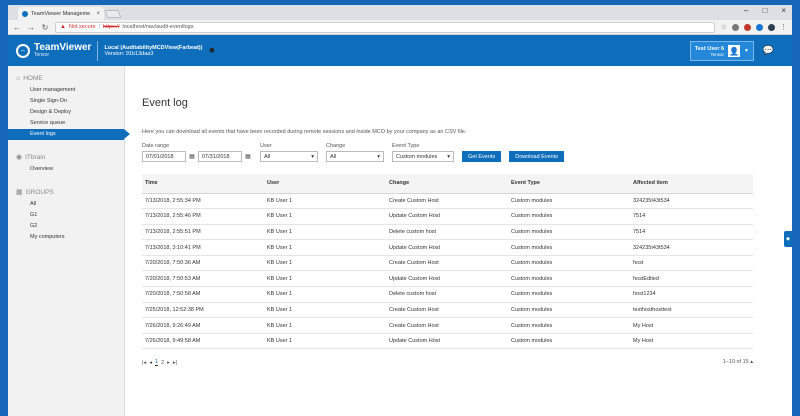 Image resolution: width=800 pixels, height=416 pixels. I want to click on cell-affected-item: 7514, so click(691, 216).